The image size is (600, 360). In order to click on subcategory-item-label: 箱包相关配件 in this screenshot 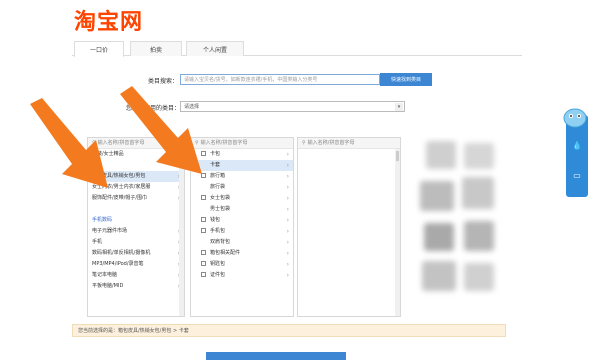, I will do `click(225, 253)`.